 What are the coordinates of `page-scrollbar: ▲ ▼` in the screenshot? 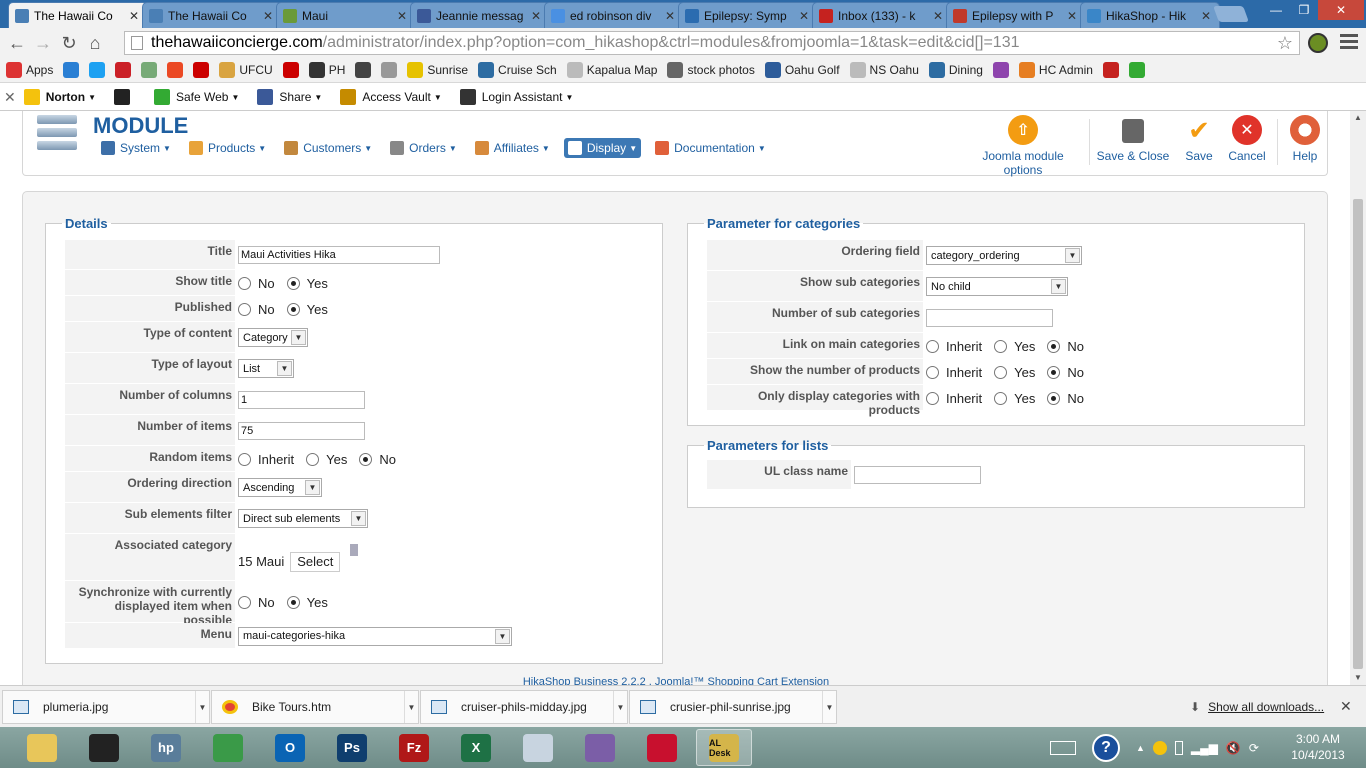 It's located at (1358, 398).